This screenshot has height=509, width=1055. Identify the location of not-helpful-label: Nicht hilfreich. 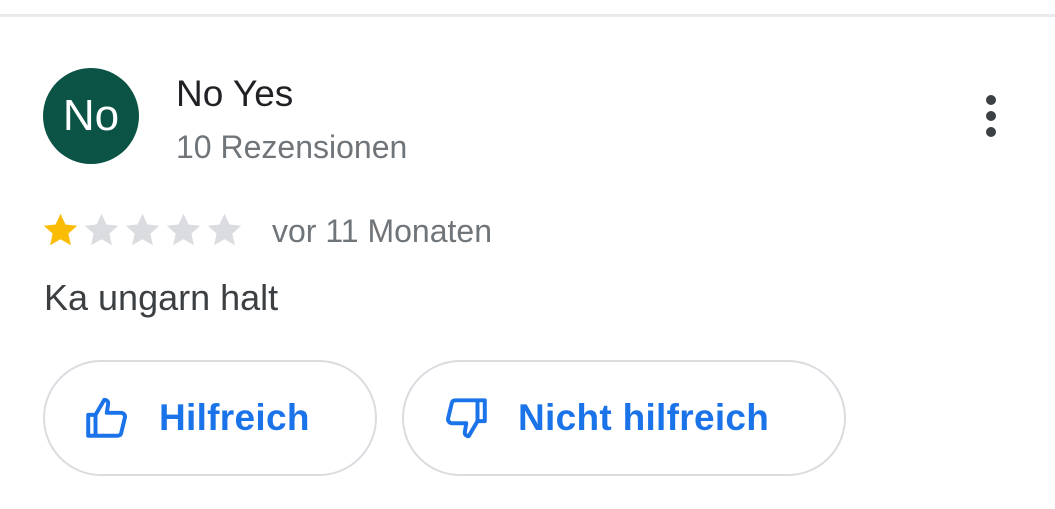
(644, 417).